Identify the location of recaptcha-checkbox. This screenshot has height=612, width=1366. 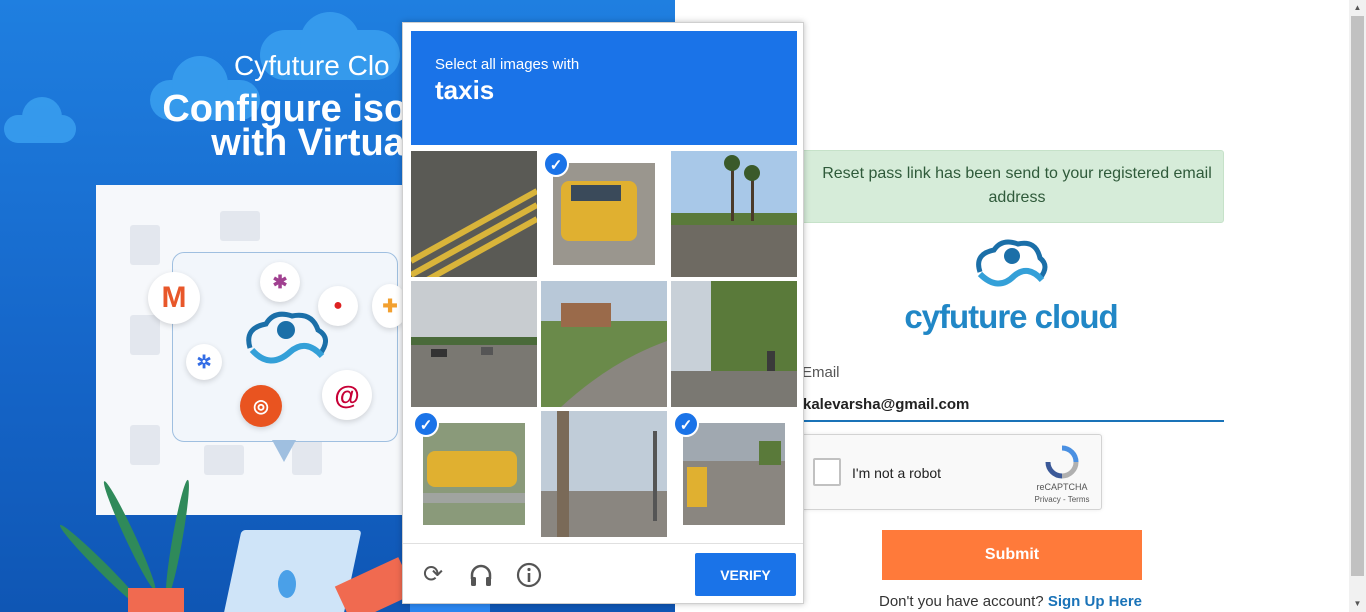
(827, 472).